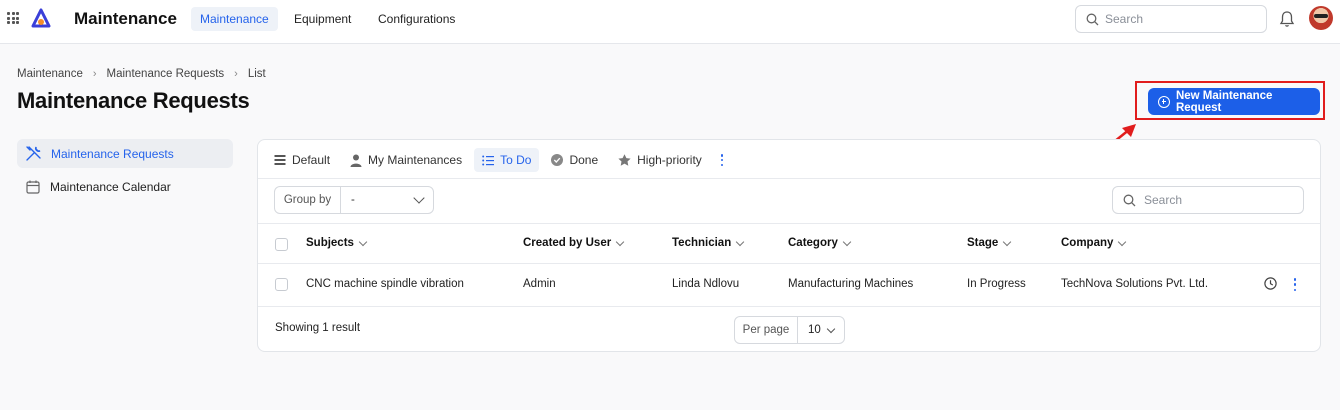  What do you see at coordinates (766, 330) in the screenshot?
I see `per-page-label: Per page` at bounding box center [766, 330].